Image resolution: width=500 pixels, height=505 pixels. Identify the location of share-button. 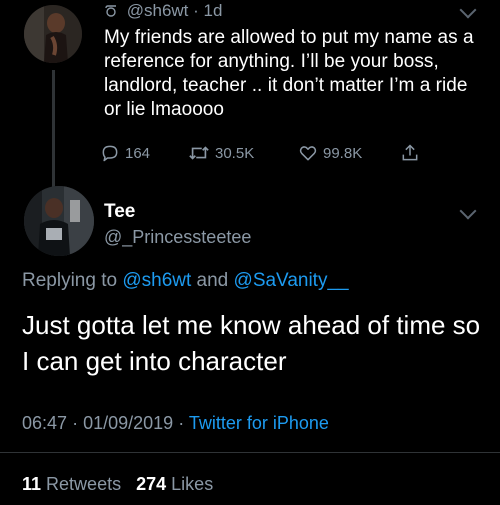
(412, 153).